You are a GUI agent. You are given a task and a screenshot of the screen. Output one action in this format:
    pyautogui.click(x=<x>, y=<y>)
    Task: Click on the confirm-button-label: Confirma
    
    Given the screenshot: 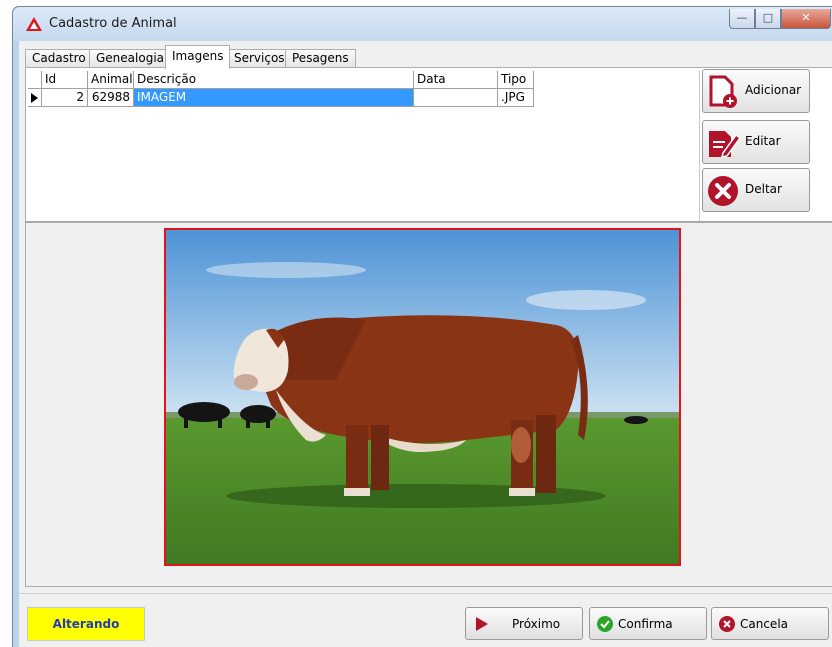 What is the action you would take?
    pyautogui.click(x=645, y=624)
    